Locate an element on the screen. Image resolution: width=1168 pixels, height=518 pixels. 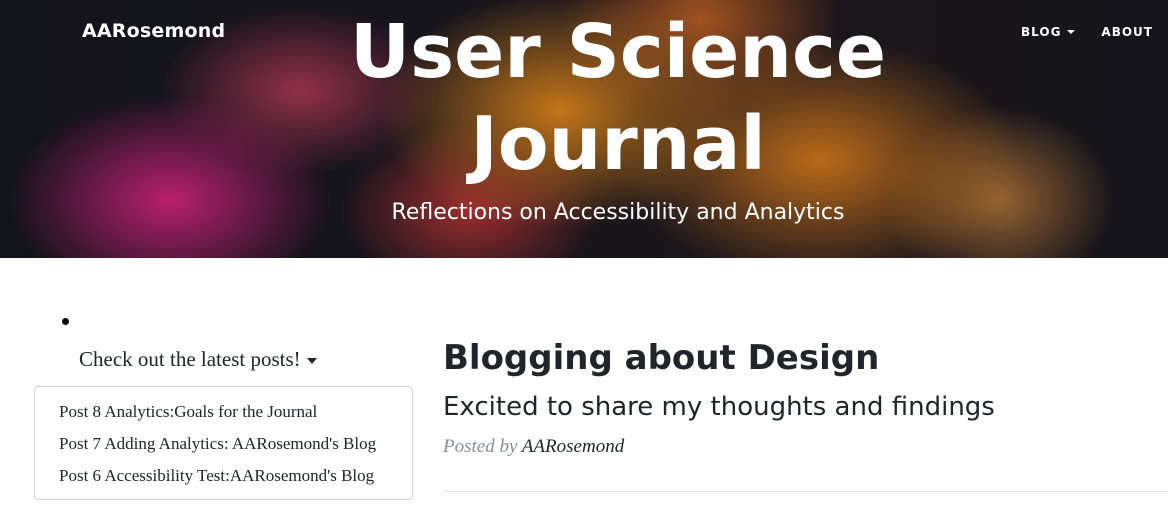
menu-item-post-8: Post 8 Analytics:Goals for the Journal is located at coordinates (223, 414).